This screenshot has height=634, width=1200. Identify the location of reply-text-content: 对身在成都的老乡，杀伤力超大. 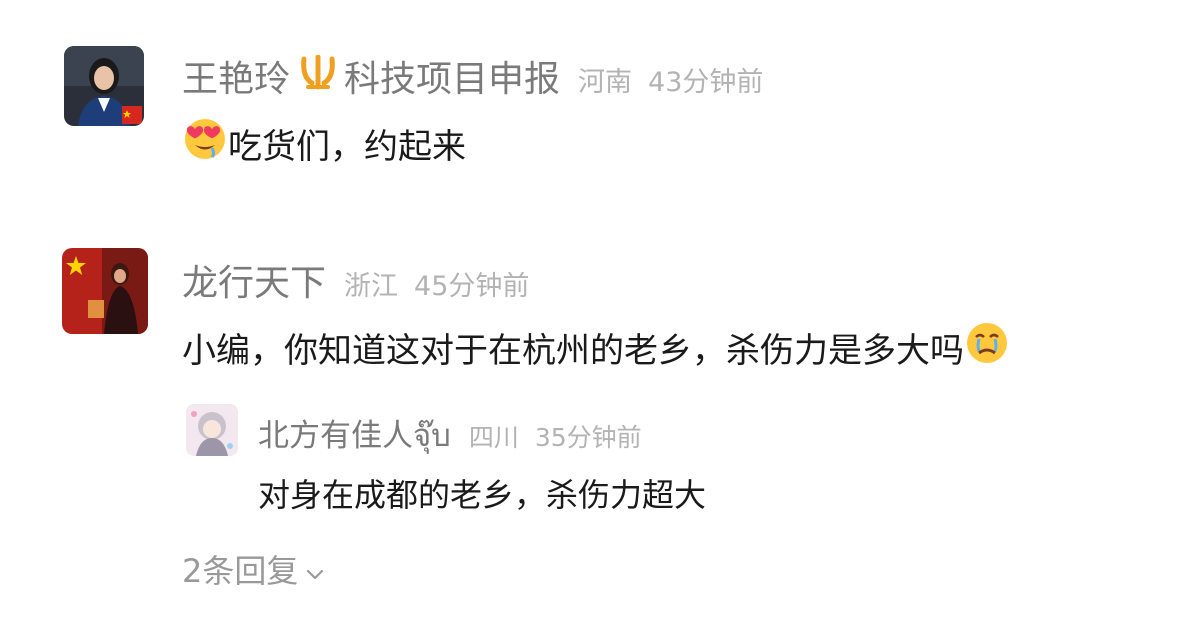
(482, 495).